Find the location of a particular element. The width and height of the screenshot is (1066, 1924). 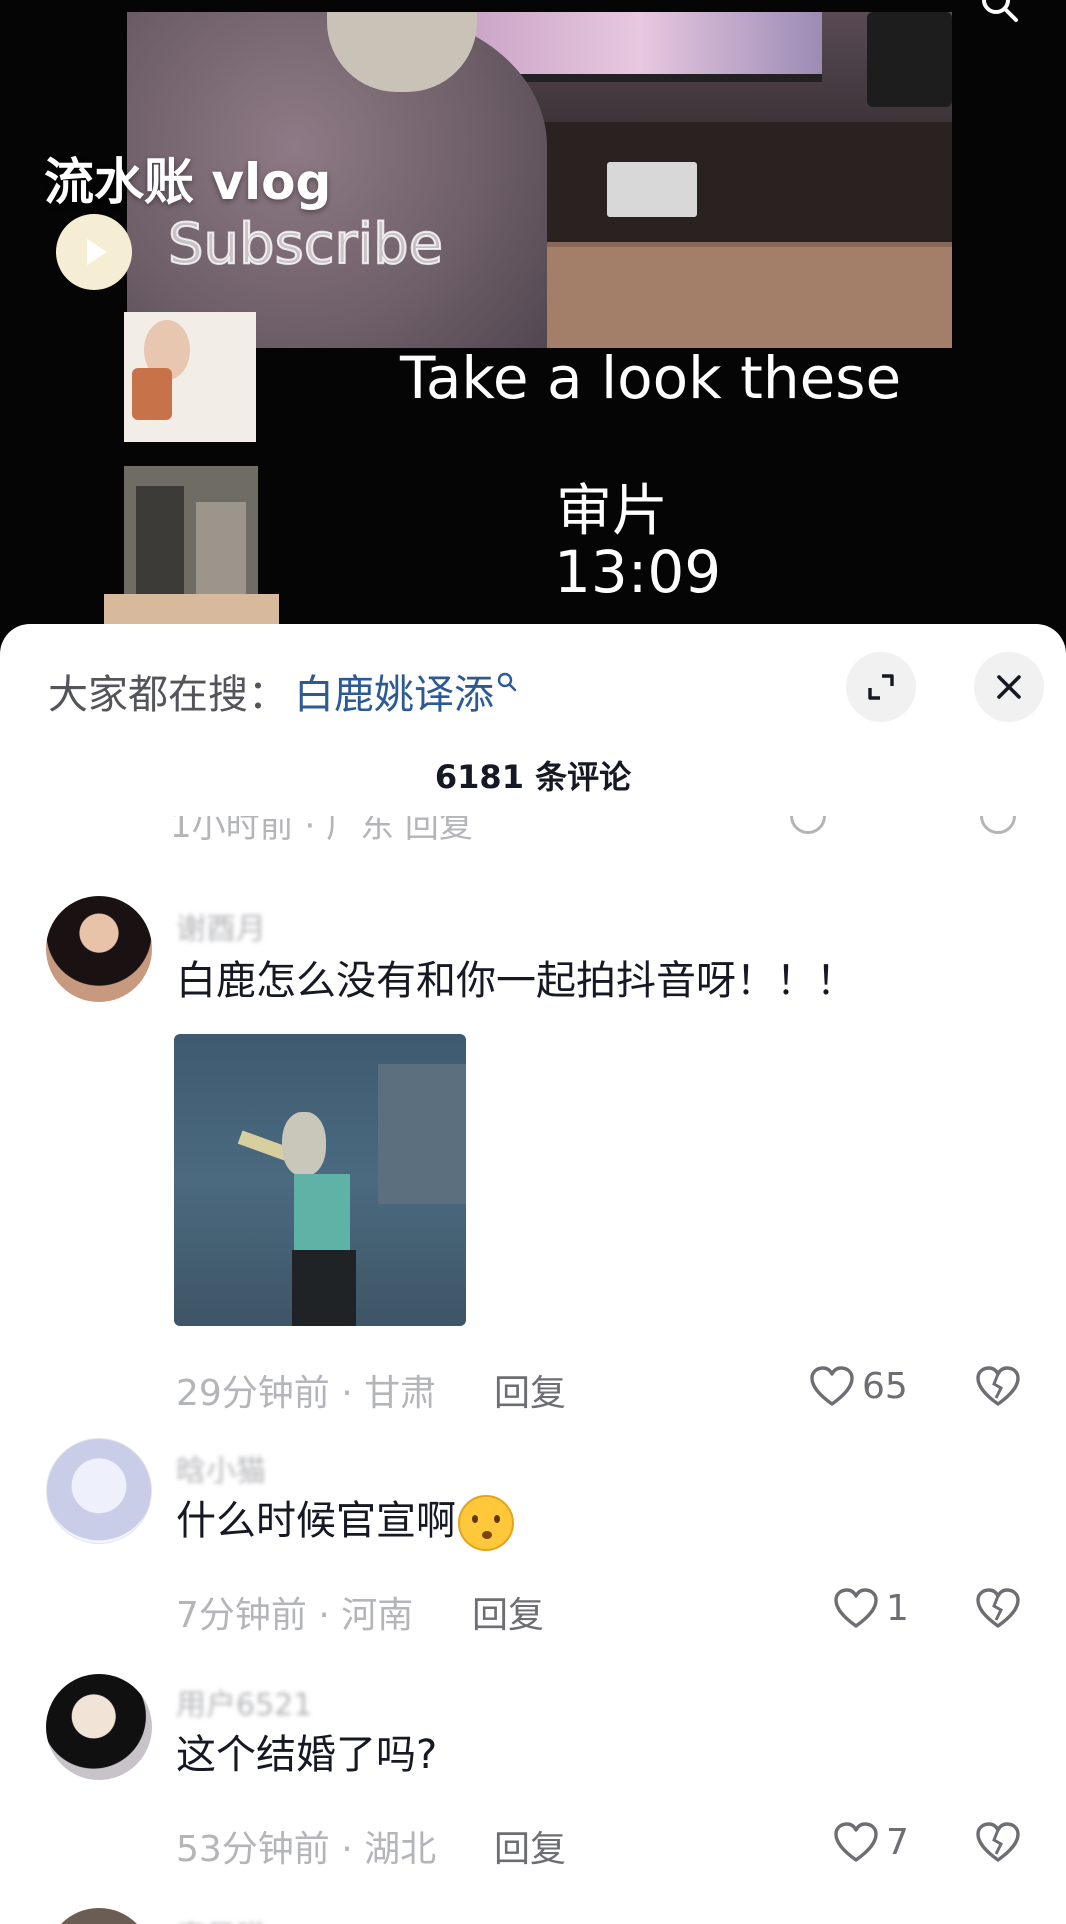

video-label: 审片 is located at coordinates (612, 511).